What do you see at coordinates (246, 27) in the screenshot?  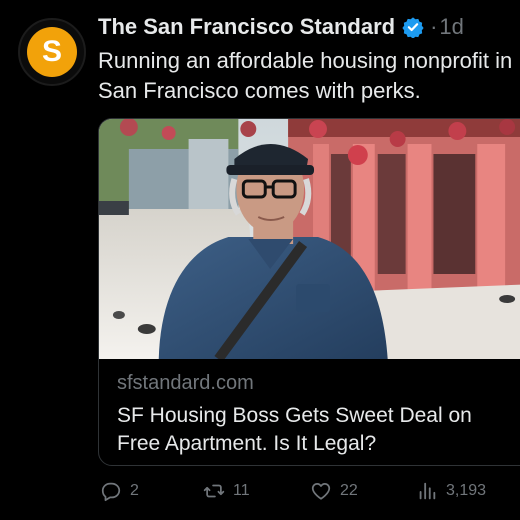 I see `author-name: The San Francisco Standard` at bounding box center [246, 27].